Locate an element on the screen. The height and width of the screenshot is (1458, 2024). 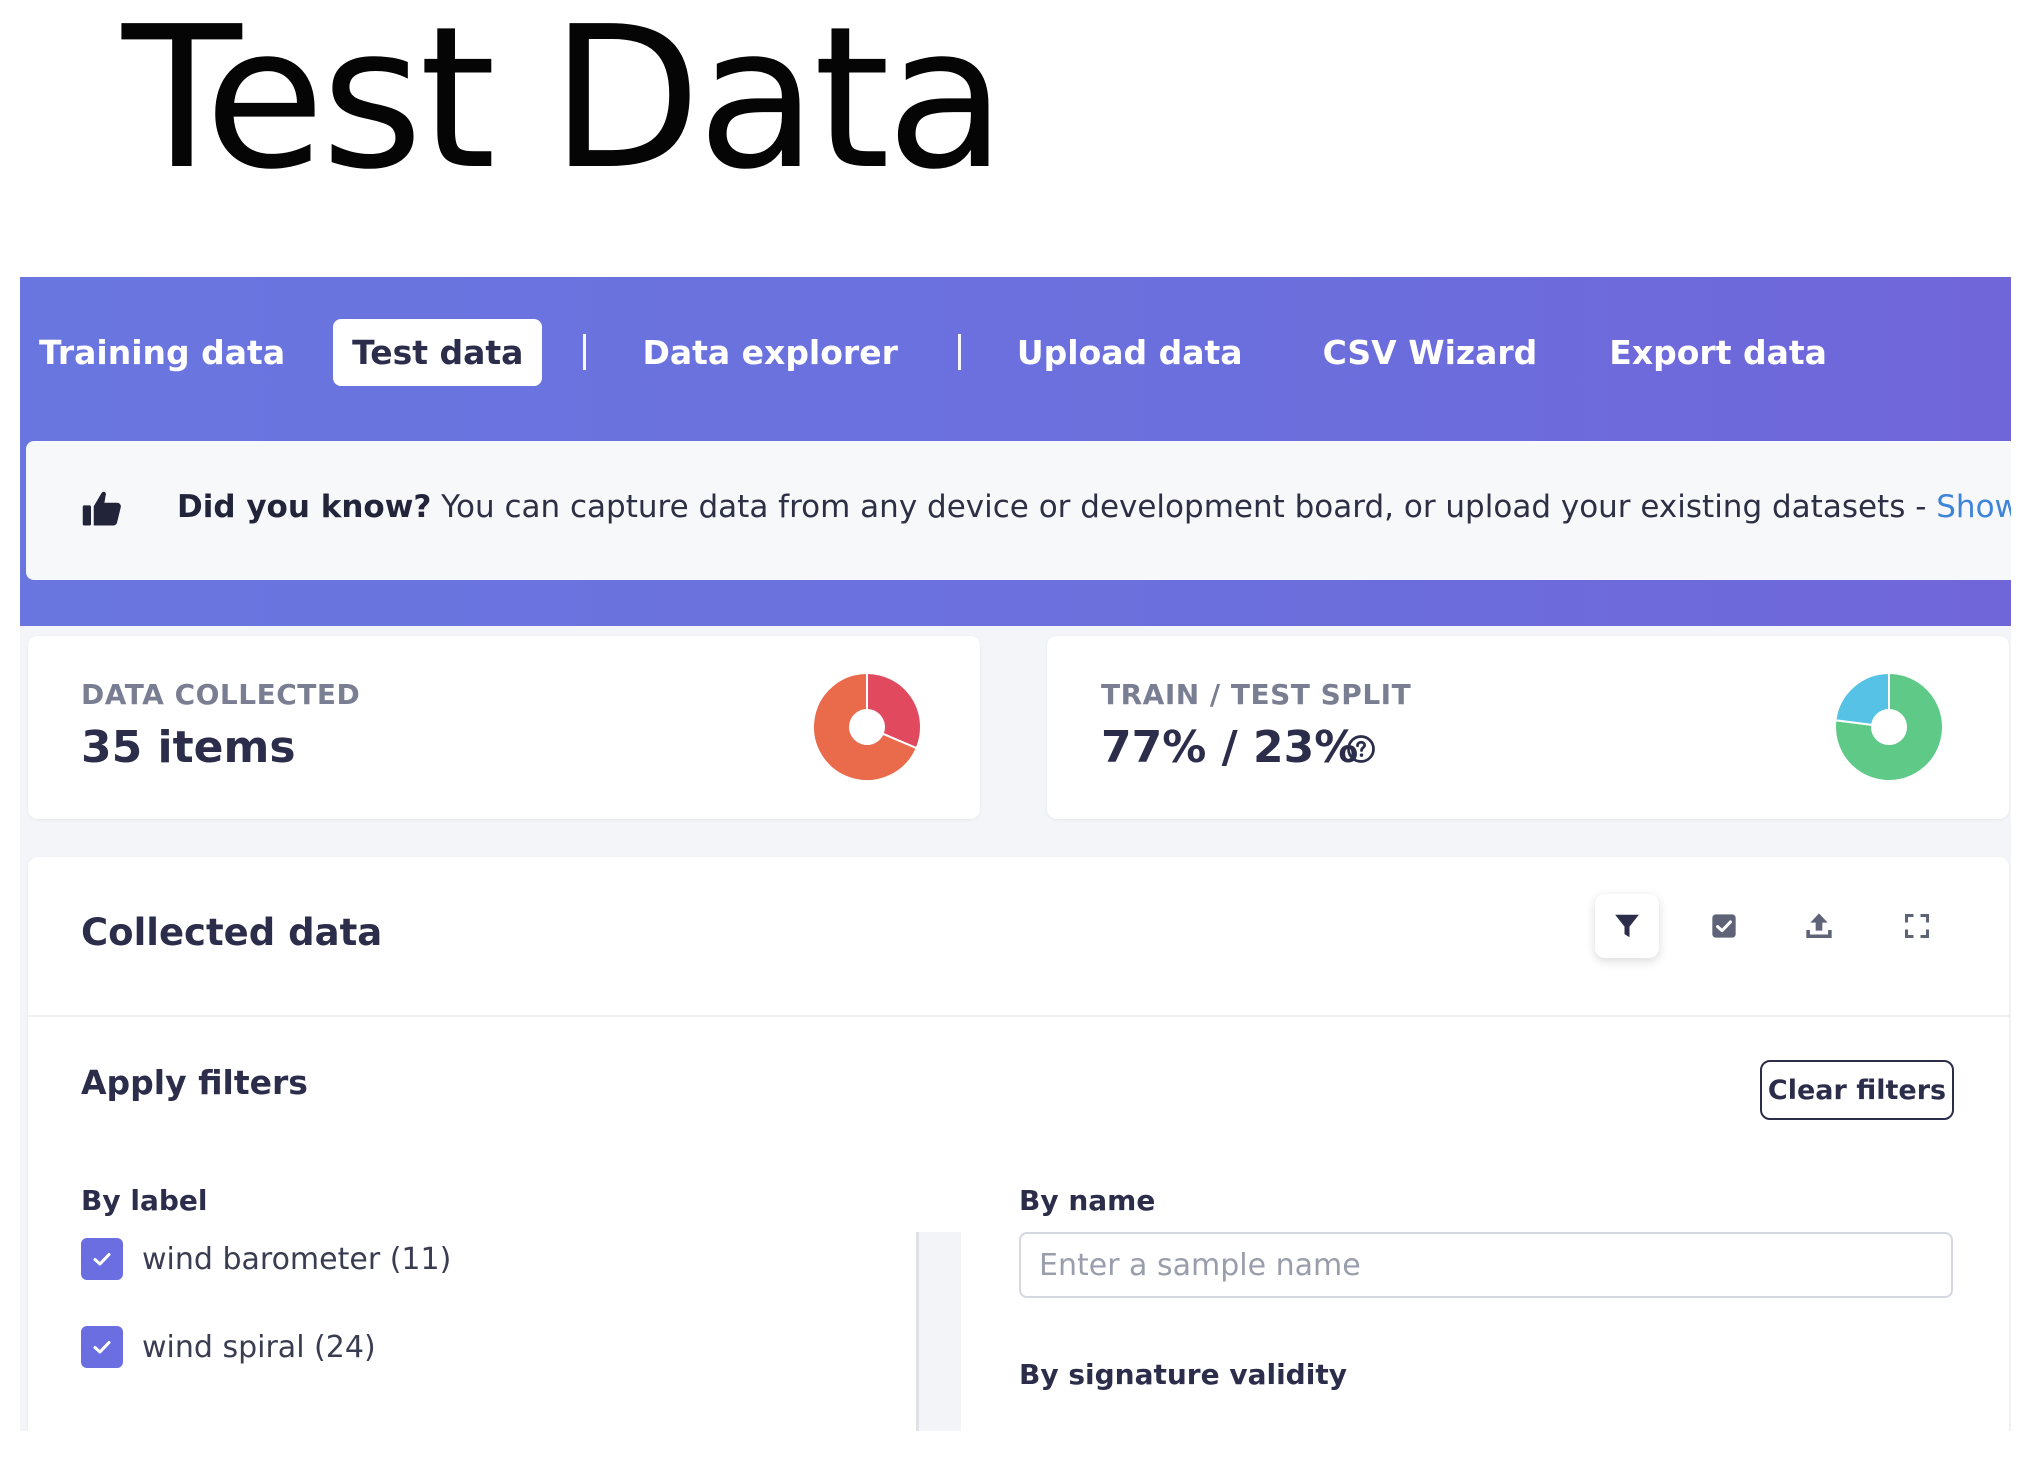
by-label-heading: By label is located at coordinates (144, 1200).